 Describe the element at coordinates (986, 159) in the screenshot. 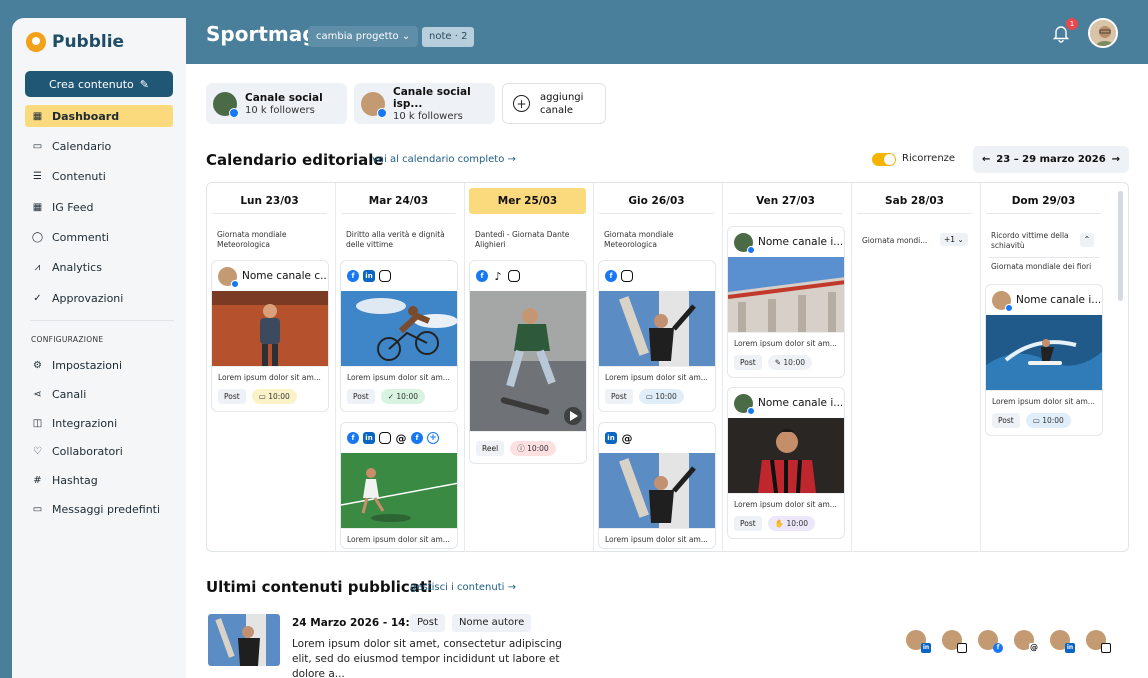

I see `arrow-left-icon: ←` at that location.